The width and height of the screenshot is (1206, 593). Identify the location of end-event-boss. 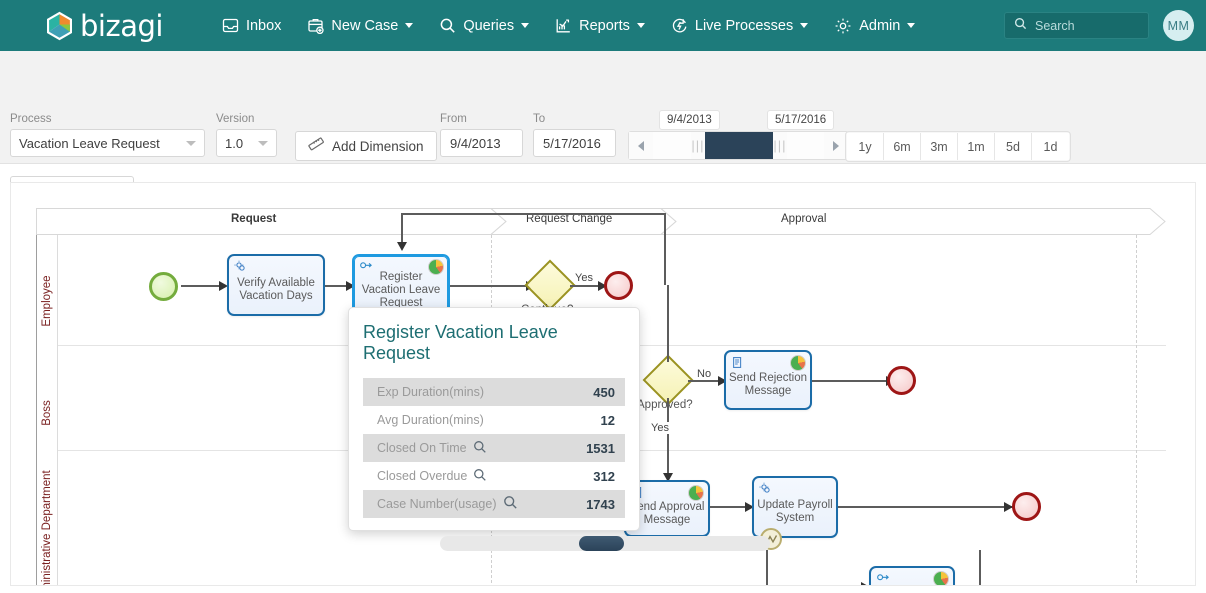
(901, 380).